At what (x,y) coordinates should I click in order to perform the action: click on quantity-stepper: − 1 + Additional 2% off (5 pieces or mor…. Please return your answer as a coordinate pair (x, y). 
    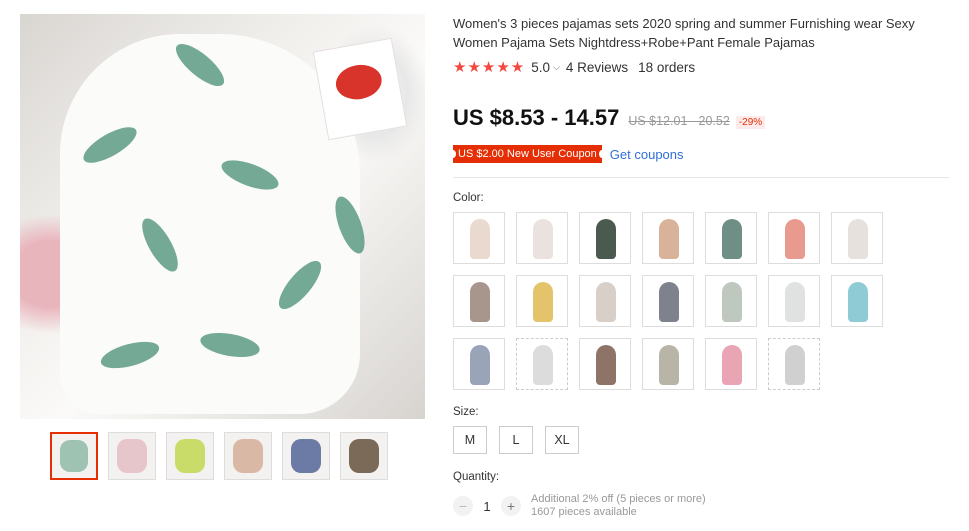
    Looking at the image, I should click on (579, 506).